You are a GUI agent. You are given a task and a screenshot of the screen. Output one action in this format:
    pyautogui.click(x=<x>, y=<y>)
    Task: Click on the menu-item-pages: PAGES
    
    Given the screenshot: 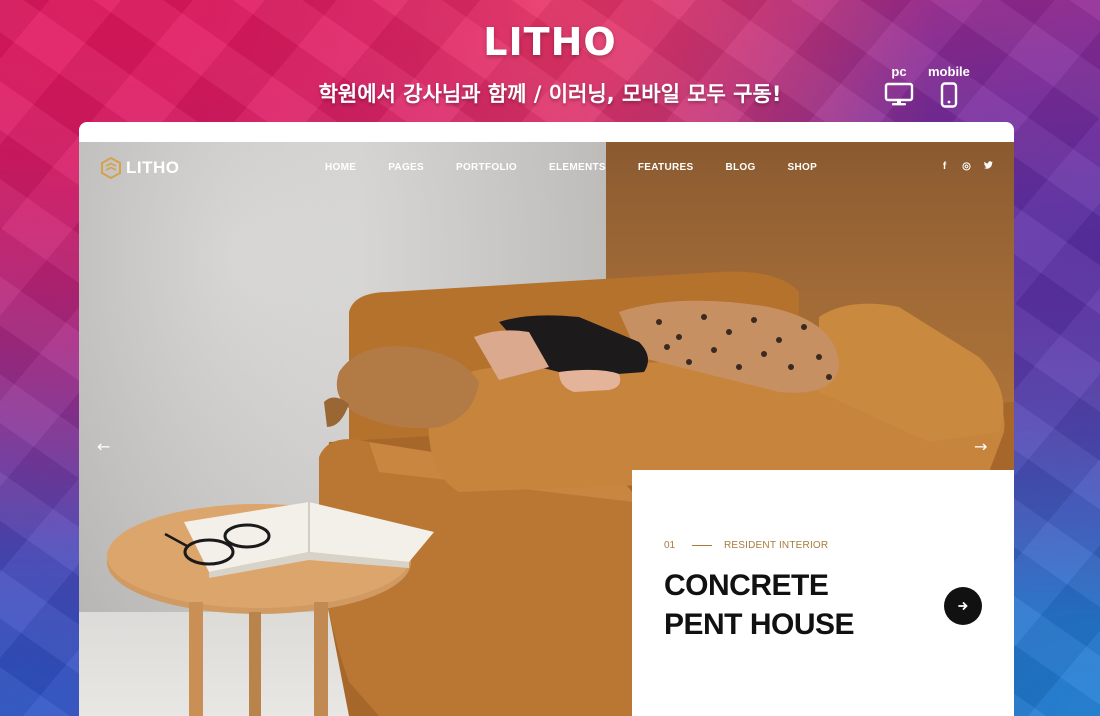 What is the action you would take?
    pyautogui.click(x=406, y=167)
    